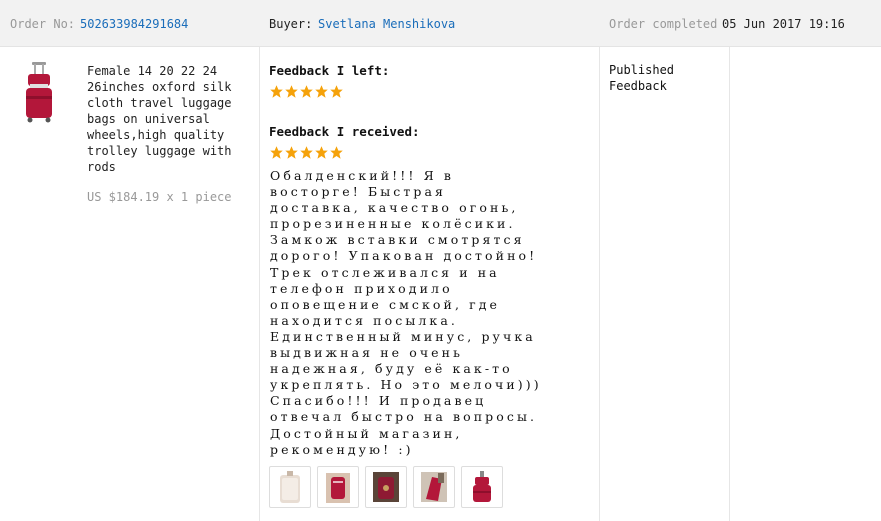 The height and width of the screenshot is (521, 881). Describe the element at coordinates (43, 24) in the screenshot. I see `order-number-label: Order No:` at that location.